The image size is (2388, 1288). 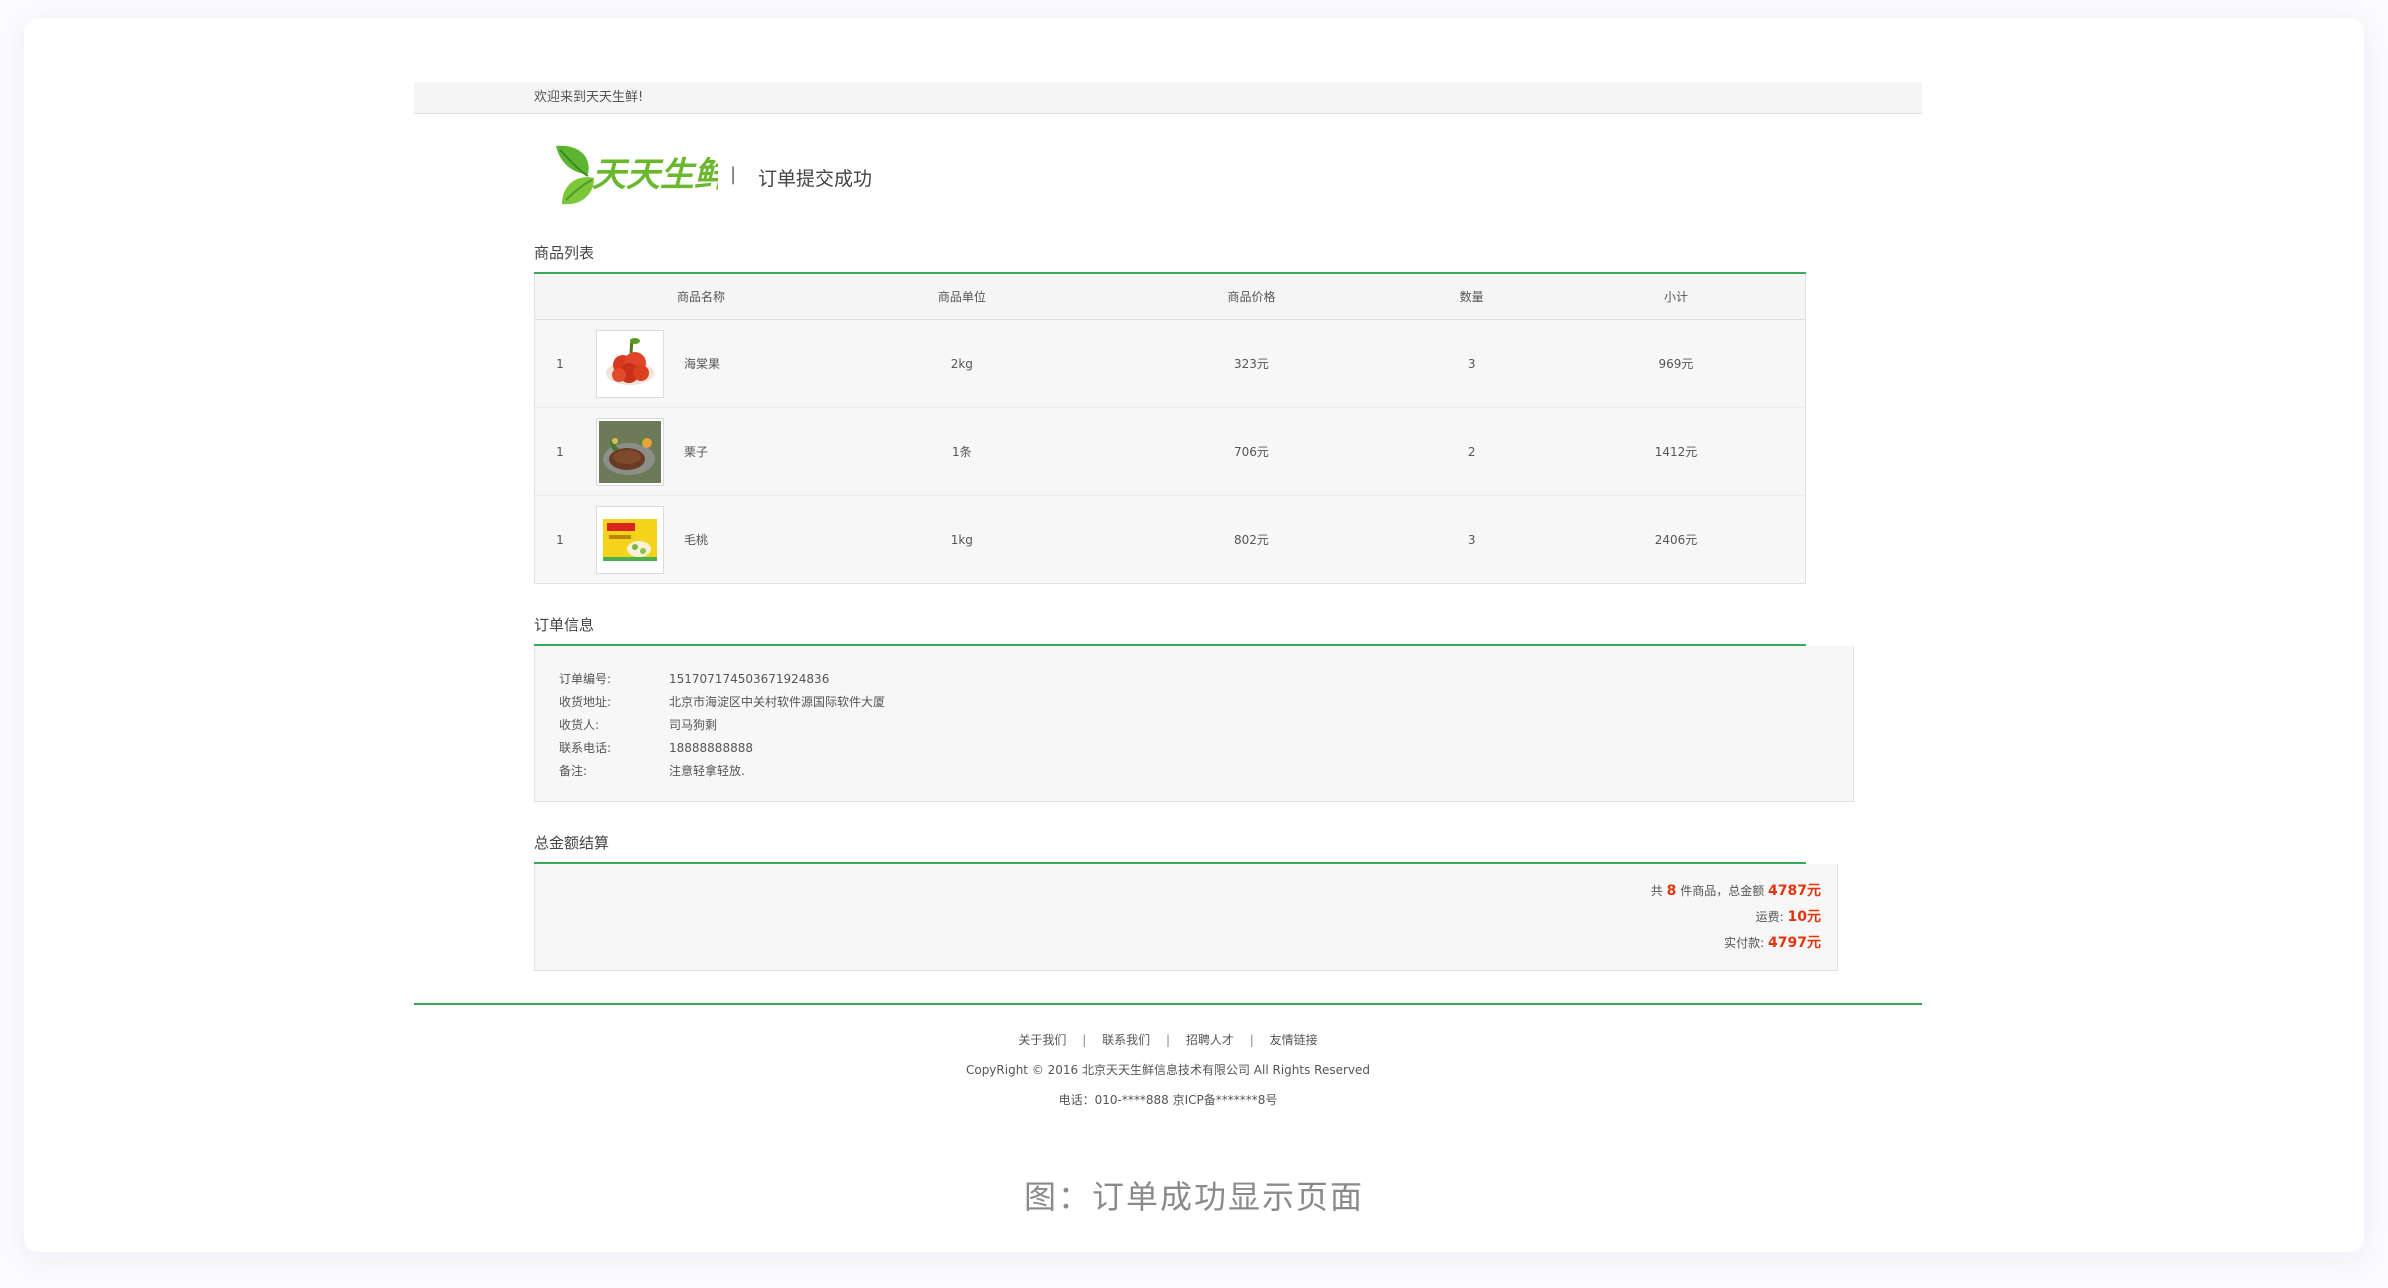 What do you see at coordinates (573, 771) in the screenshot?
I see `remark-label: 备注:` at bounding box center [573, 771].